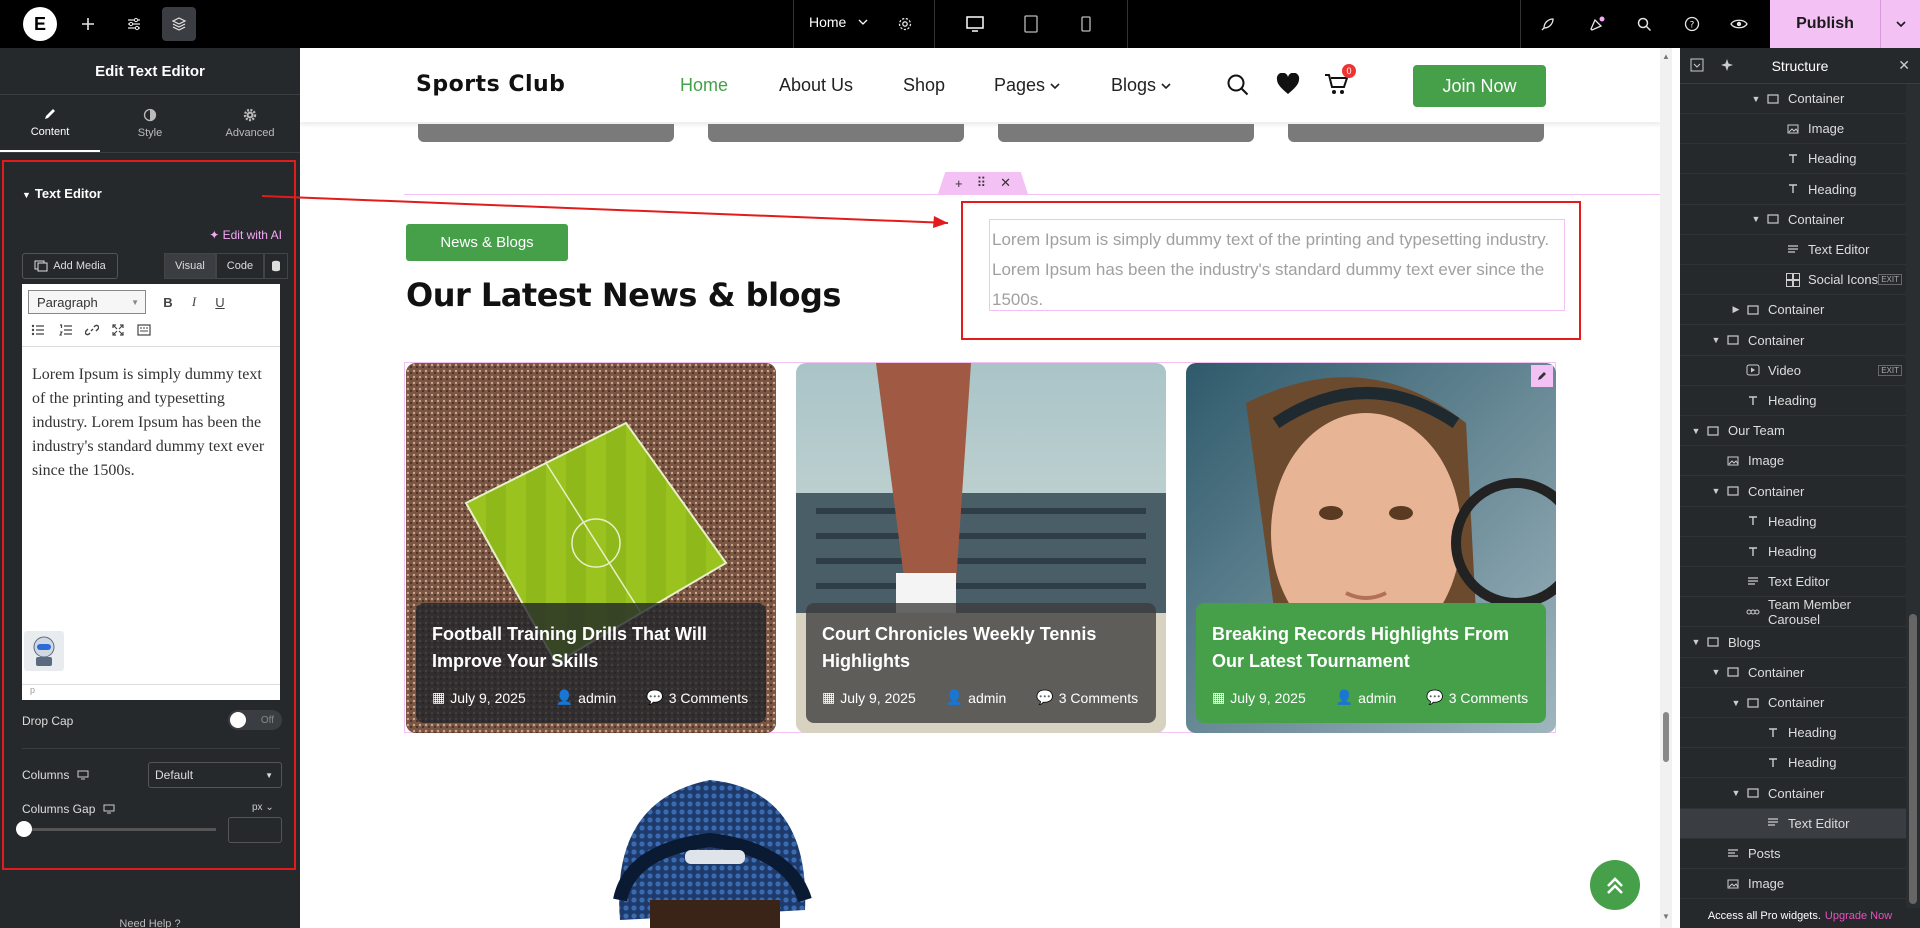  What do you see at coordinates (24, 829) in the screenshot?
I see `slider-handle` at bounding box center [24, 829].